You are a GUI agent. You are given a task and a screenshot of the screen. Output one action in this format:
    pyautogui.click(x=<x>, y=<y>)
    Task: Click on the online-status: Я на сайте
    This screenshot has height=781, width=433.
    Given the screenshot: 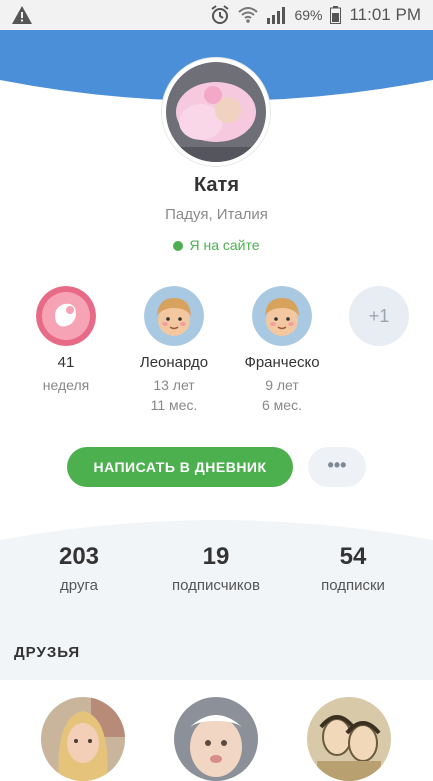 What is the action you would take?
    pyautogui.click(x=216, y=245)
    